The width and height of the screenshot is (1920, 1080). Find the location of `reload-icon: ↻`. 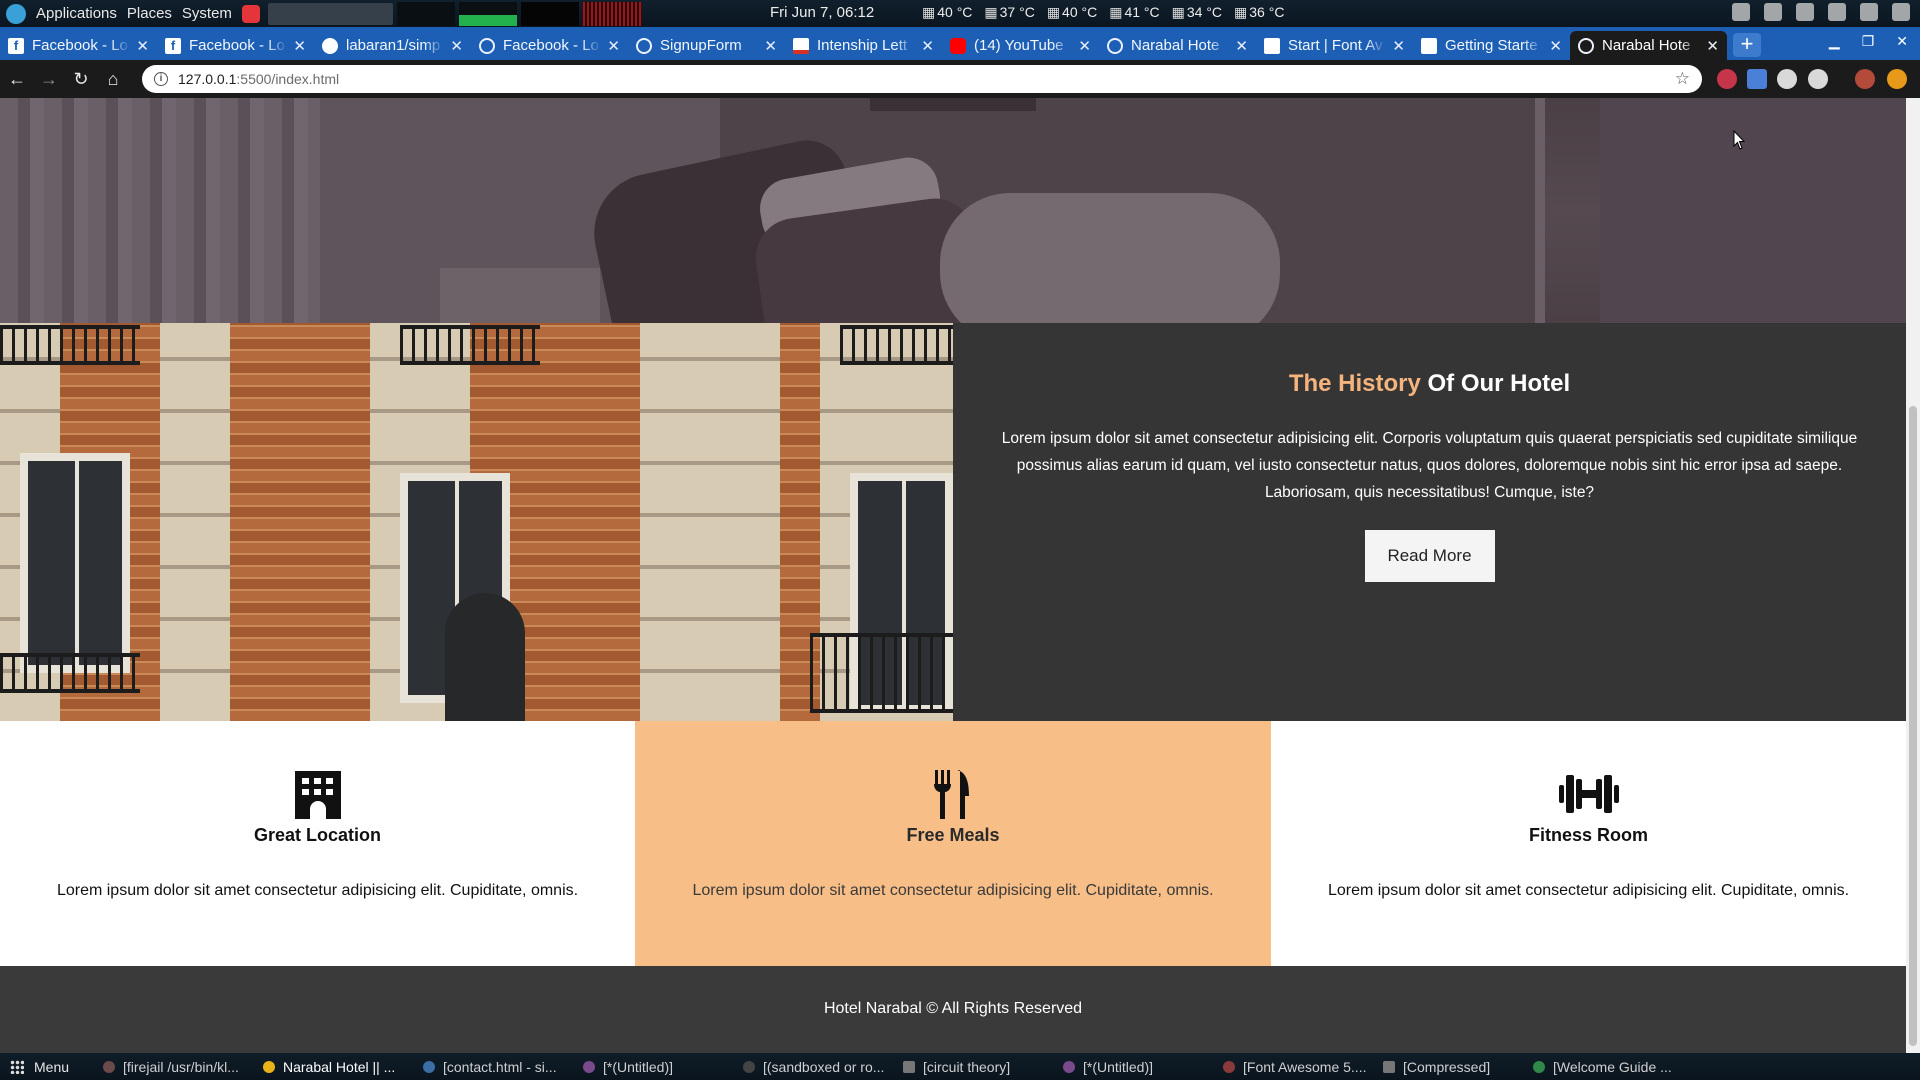

reload-icon: ↻ is located at coordinates (81, 79).